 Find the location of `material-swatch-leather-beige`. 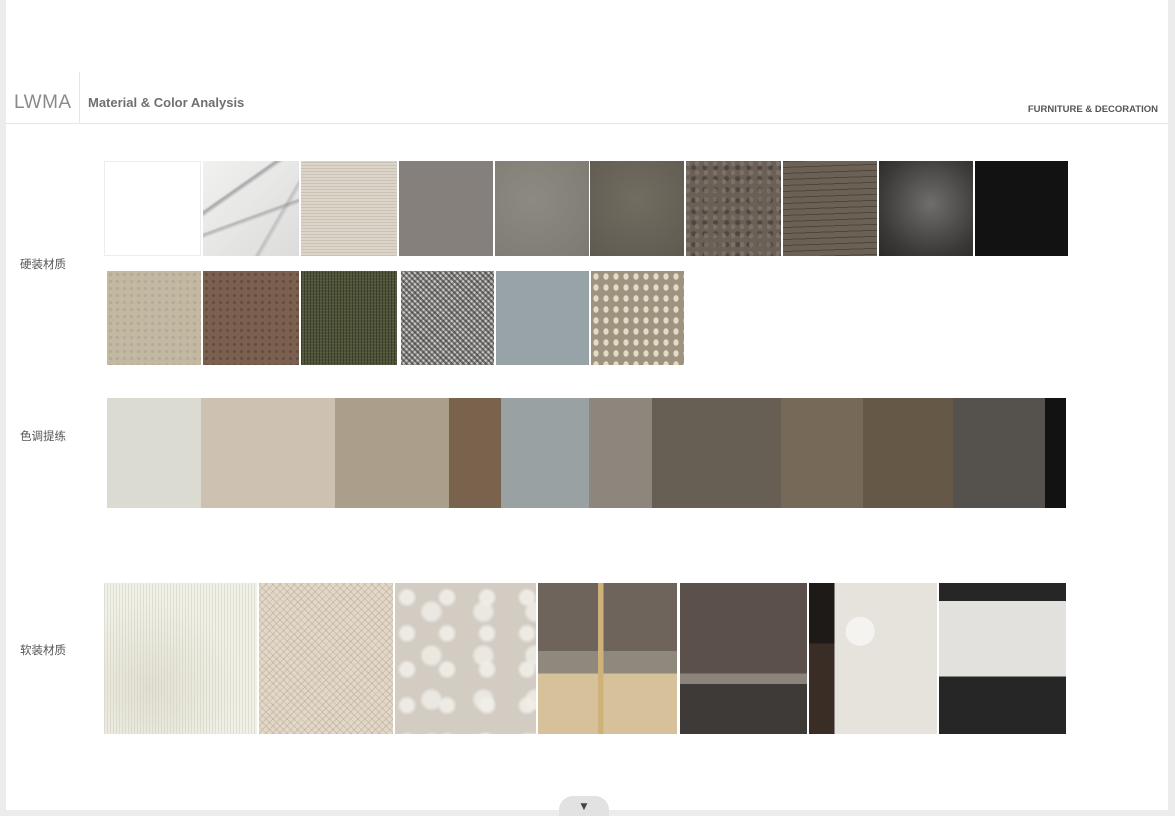

material-swatch-leather-beige is located at coordinates (154, 318).